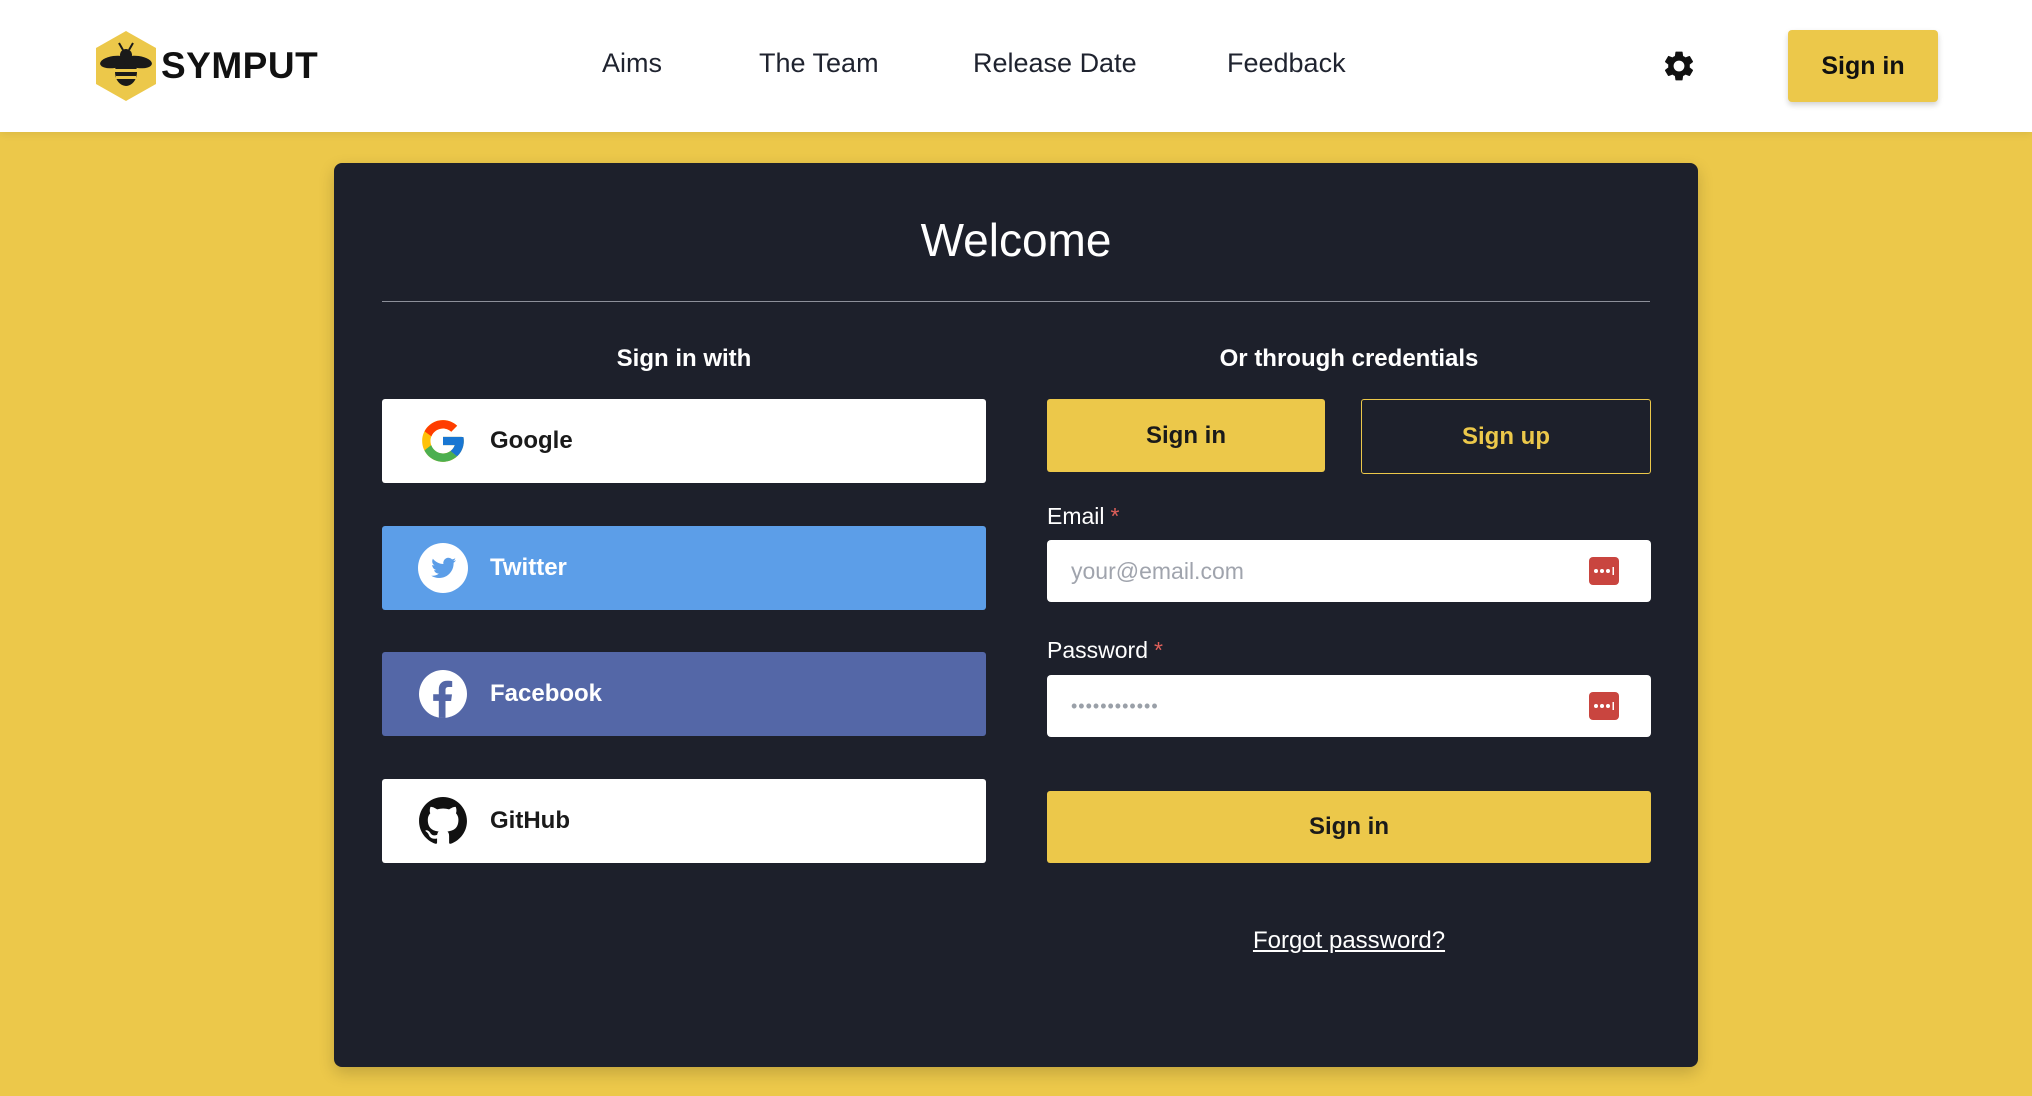 Image resolution: width=2032 pixels, height=1096 pixels. What do you see at coordinates (1349, 827) in the screenshot?
I see `sign-in-submit-button: Sign in` at bounding box center [1349, 827].